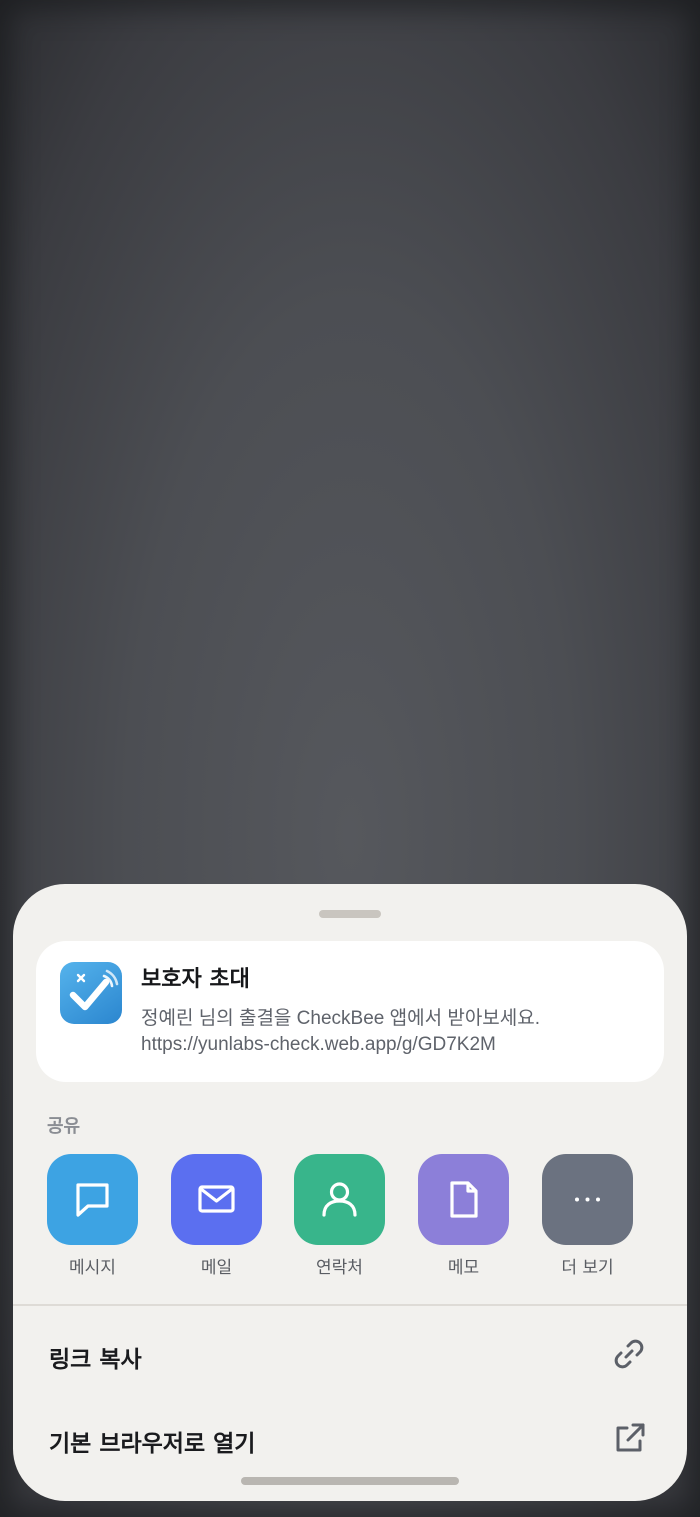 Image resolution: width=700 pixels, height=1517 pixels. What do you see at coordinates (91, 993) in the screenshot?
I see `checkbee-app-icon` at bounding box center [91, 993].